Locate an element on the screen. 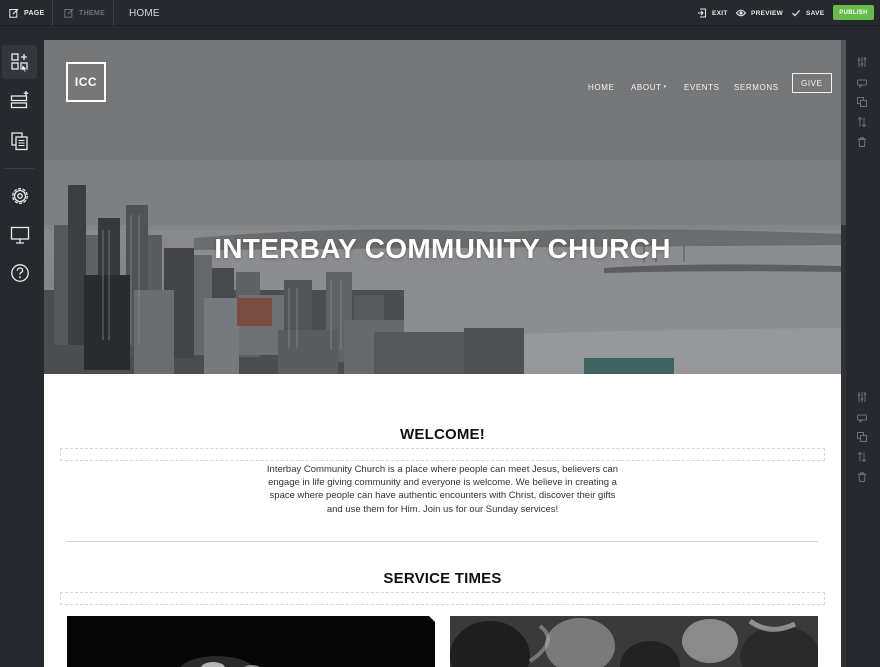  help-icon is located at coordinates (19, 273).